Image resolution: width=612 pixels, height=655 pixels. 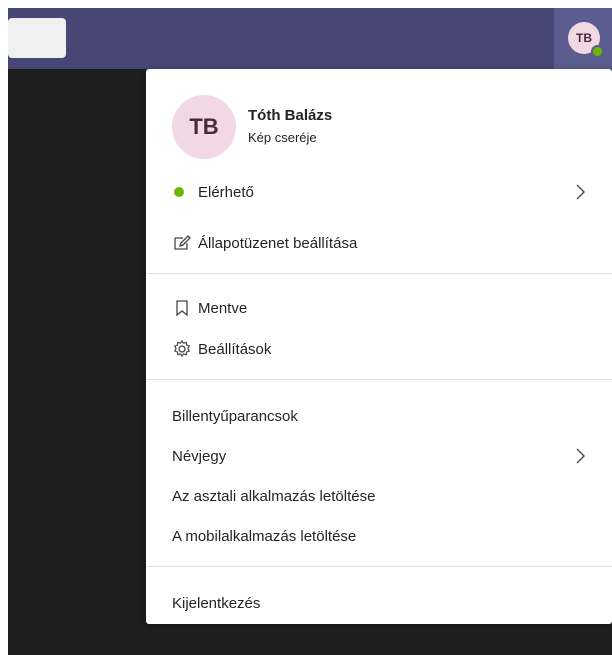 What do you see at coordinates (216, 603) in the screenshot?
I see `sign-out-label: Kijelentkezés` at bounding box center [216, 603].